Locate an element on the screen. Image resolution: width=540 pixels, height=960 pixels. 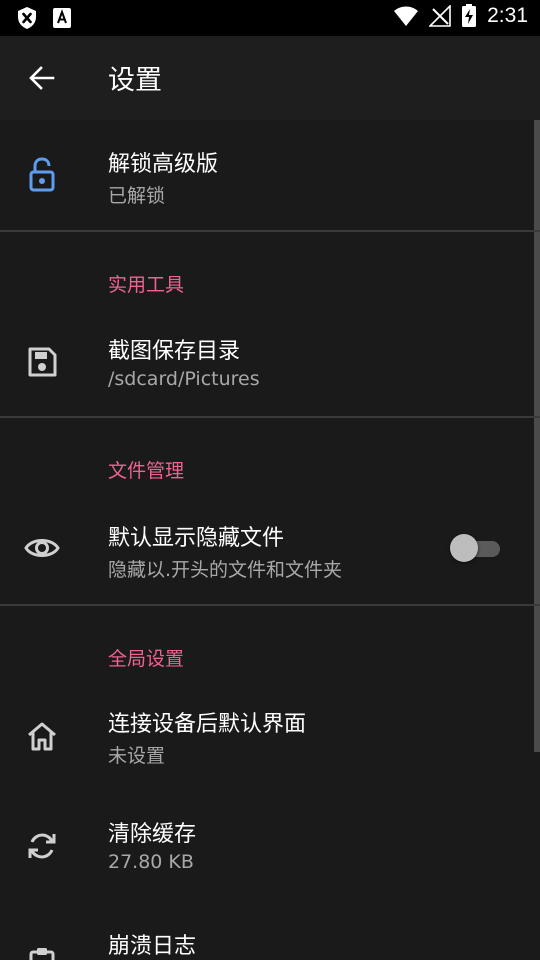
clock: 2:31 is located at coordinates (507, 15).